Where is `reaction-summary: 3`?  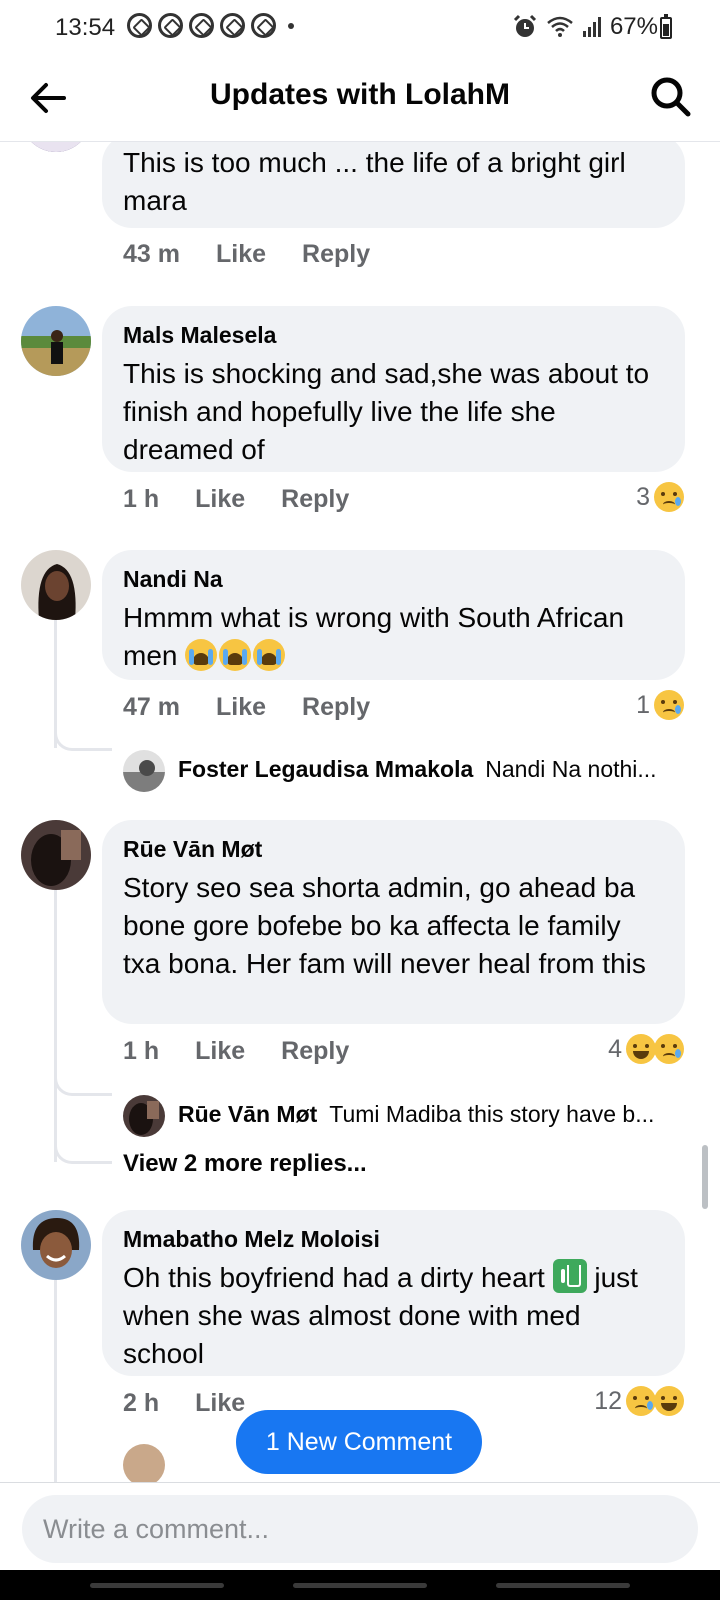
reaction-summary: 3 is located at coordinates (660, 497).